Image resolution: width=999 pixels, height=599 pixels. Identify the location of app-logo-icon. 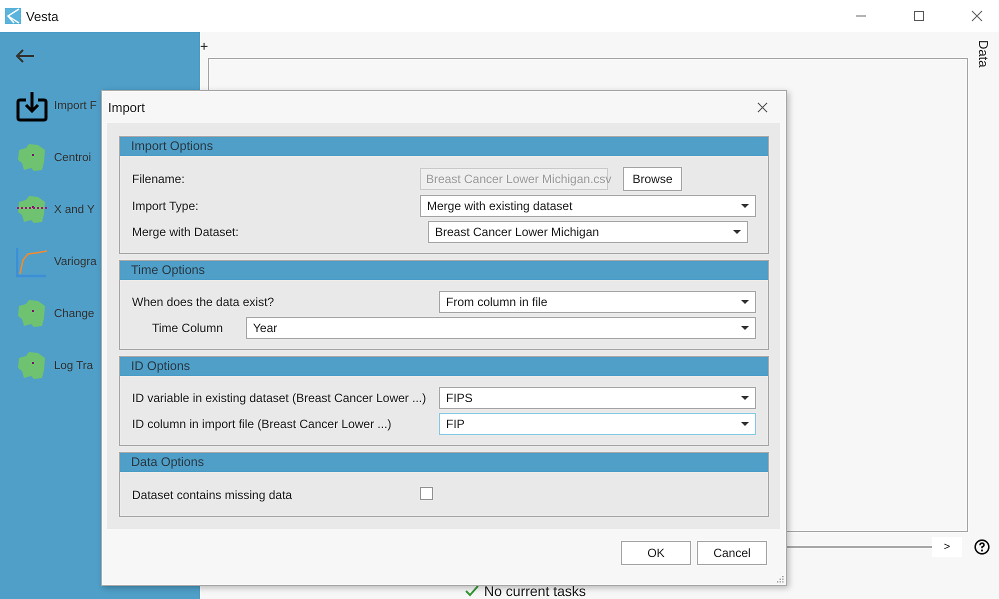
(13, 16).